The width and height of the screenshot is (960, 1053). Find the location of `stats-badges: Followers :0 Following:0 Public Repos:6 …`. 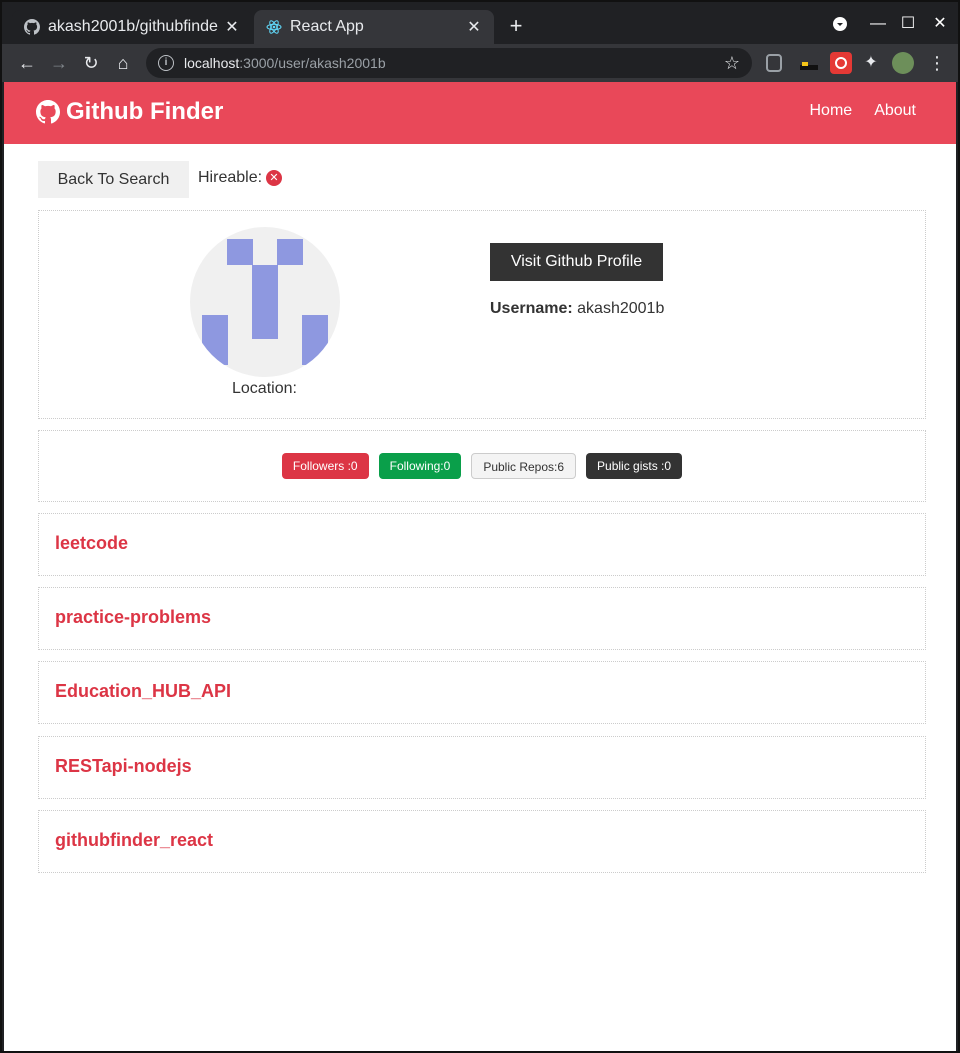

stats-badges: Followers :0 Following:0 Public Repos:6 … is located at coordinates (482, 466).